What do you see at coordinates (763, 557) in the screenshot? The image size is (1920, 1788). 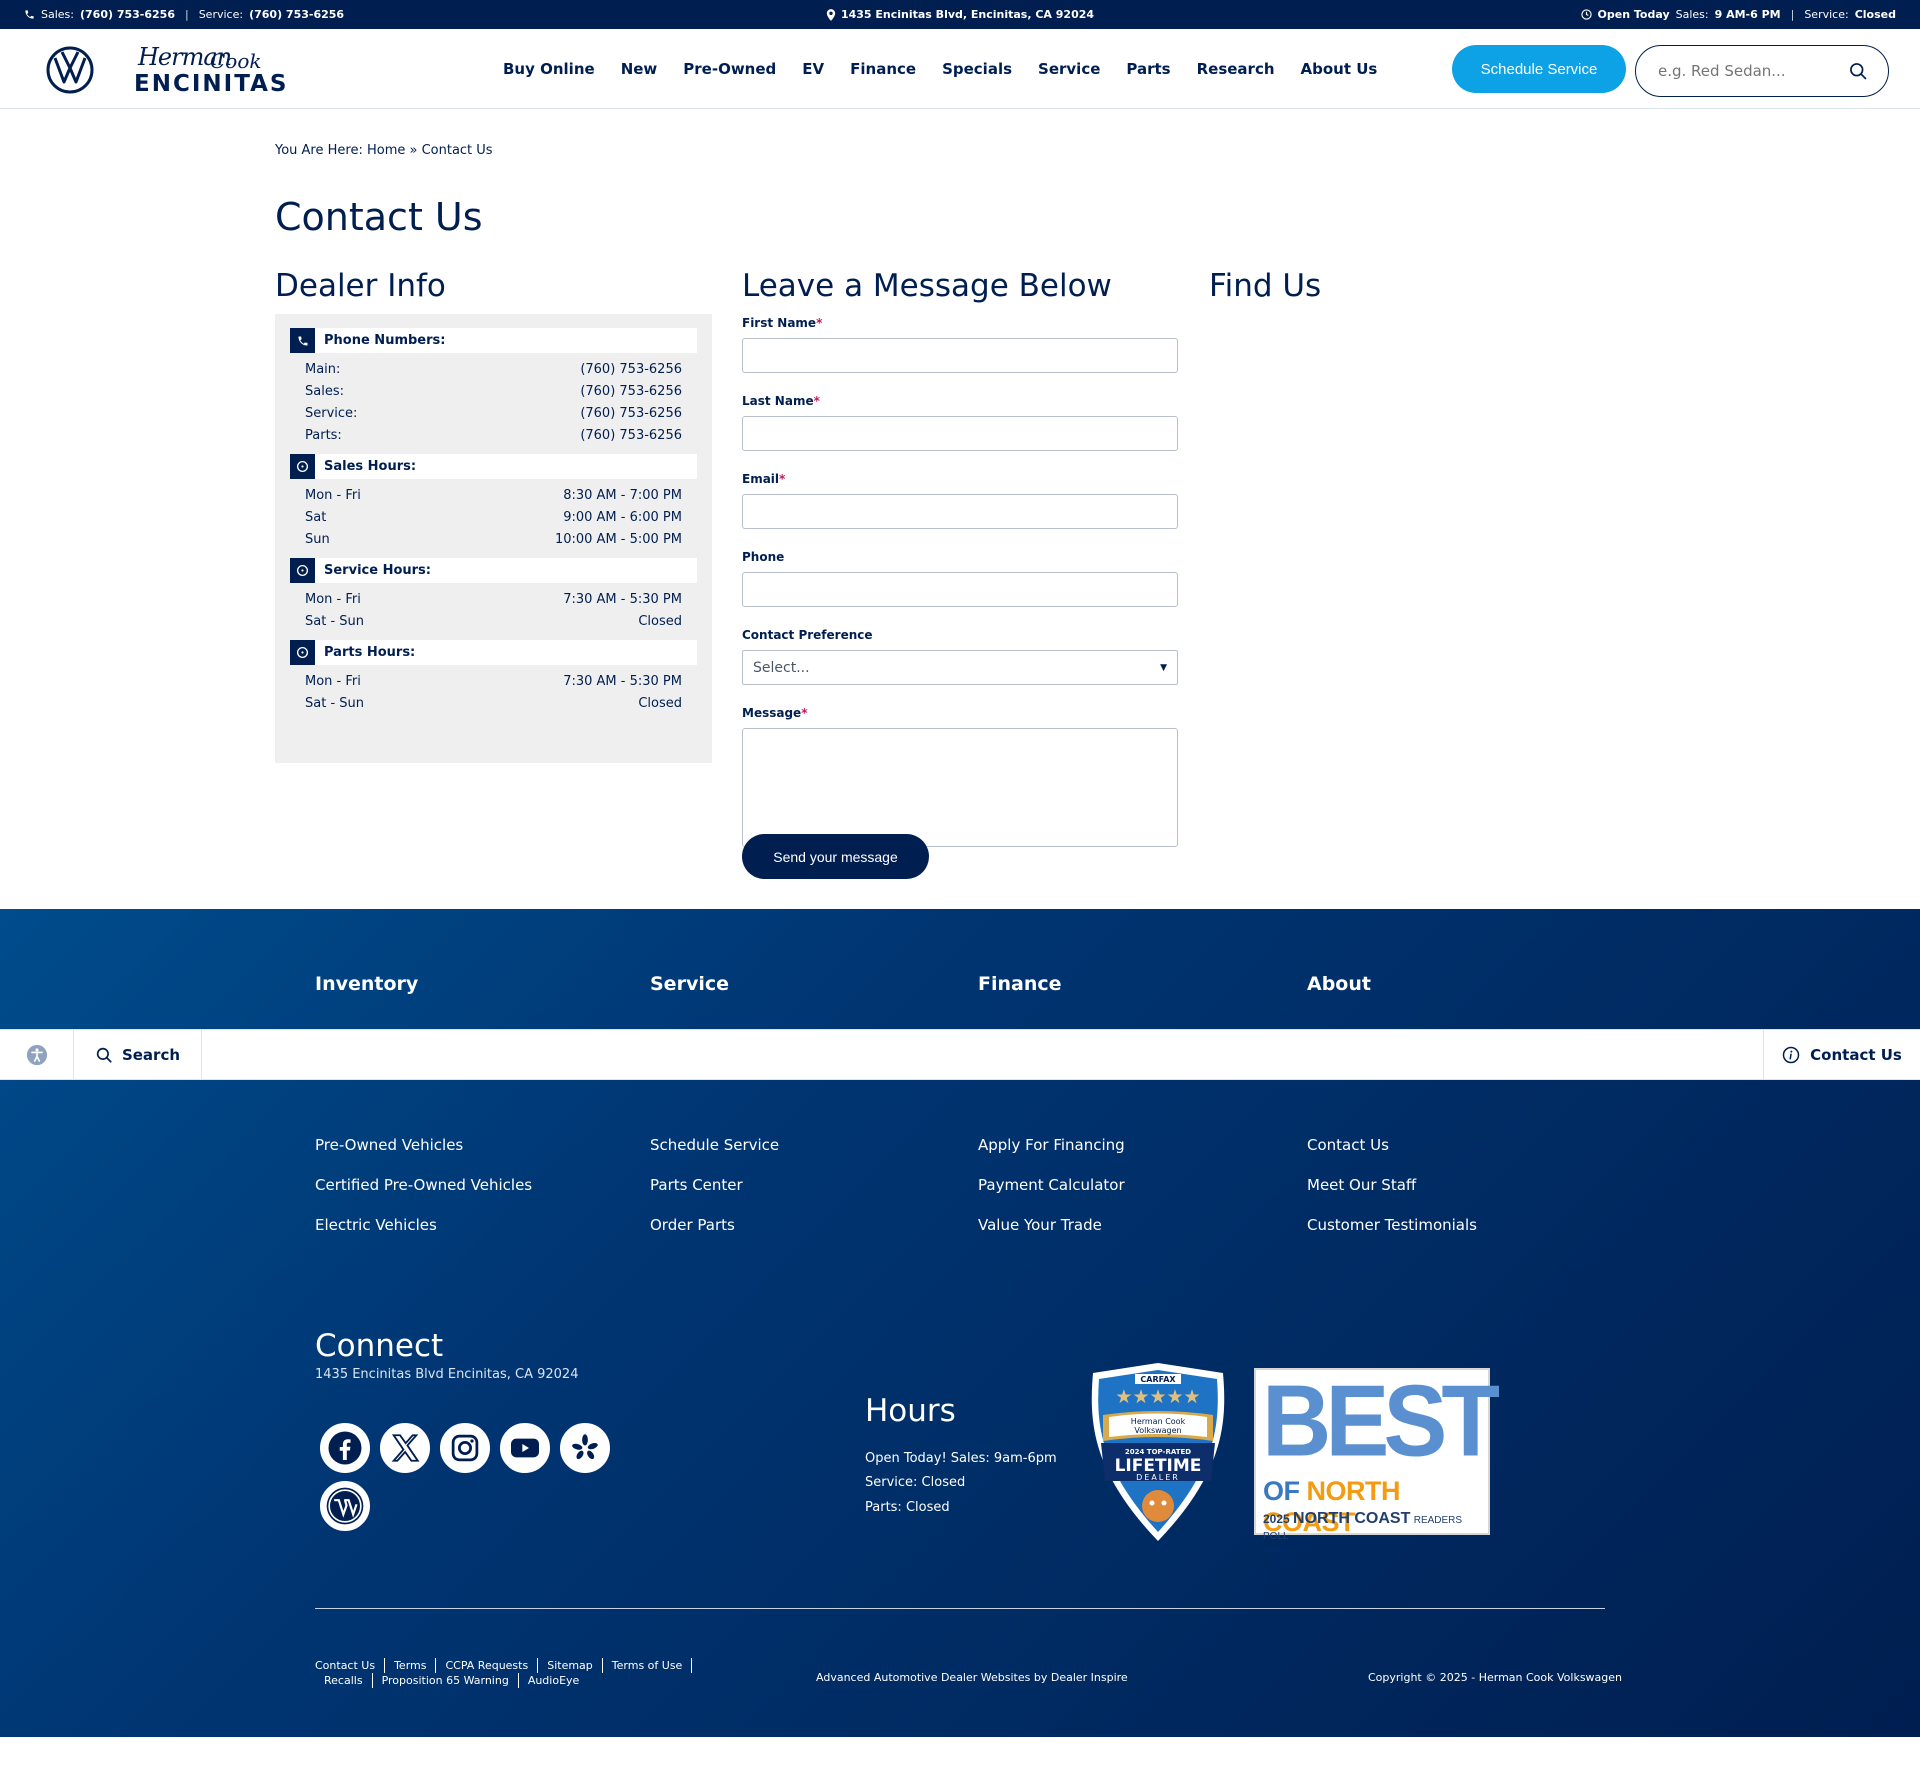 I see `phone-label: Phone` at bounding box center [763, 557].